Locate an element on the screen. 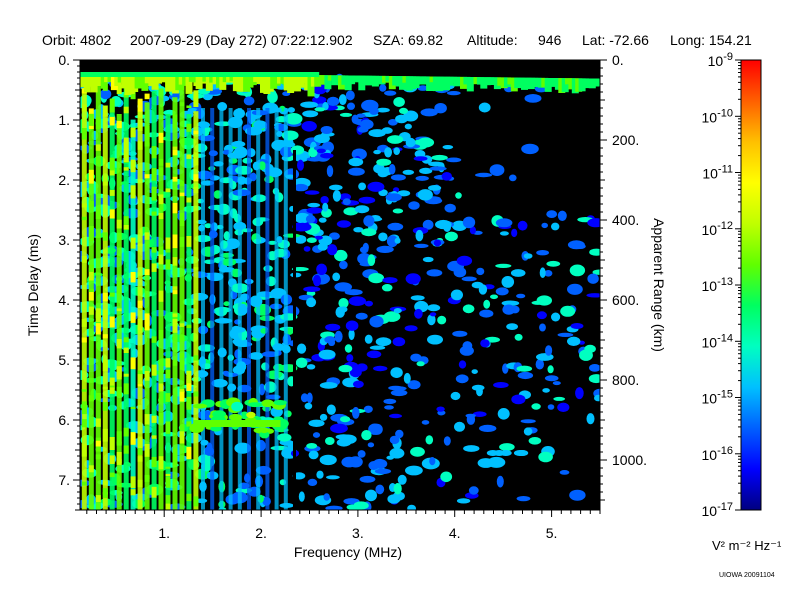 The width and height of the screenshot is (800, 600). y2-tick-label: 0. is located at coordinates (618, 60).